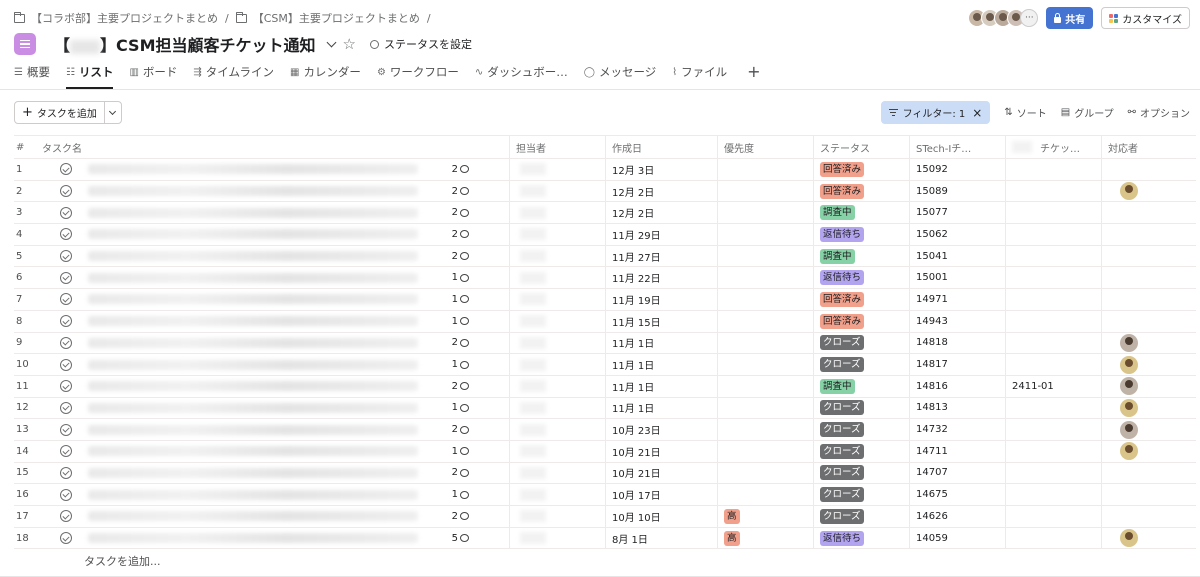  I want to click on column-header-responder: 対応者, so click(1149, 147).